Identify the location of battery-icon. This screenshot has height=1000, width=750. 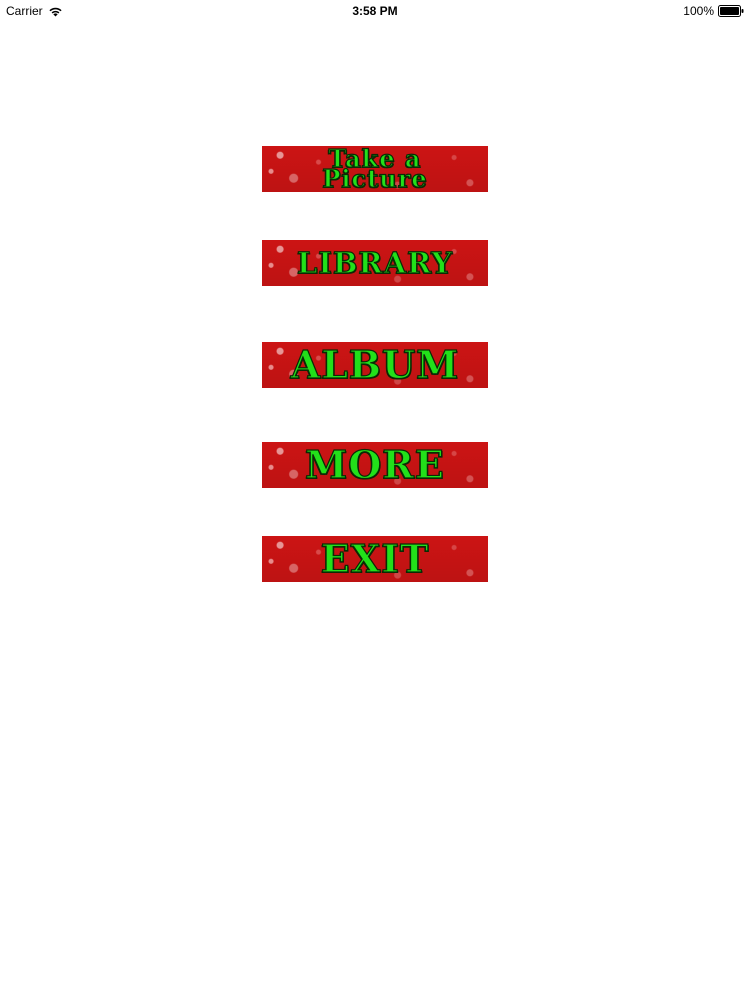
(731, 11).